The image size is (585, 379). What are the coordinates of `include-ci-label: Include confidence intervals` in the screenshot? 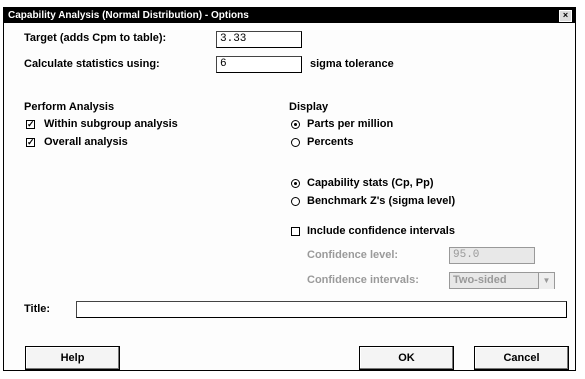 It's located at (381, 231).